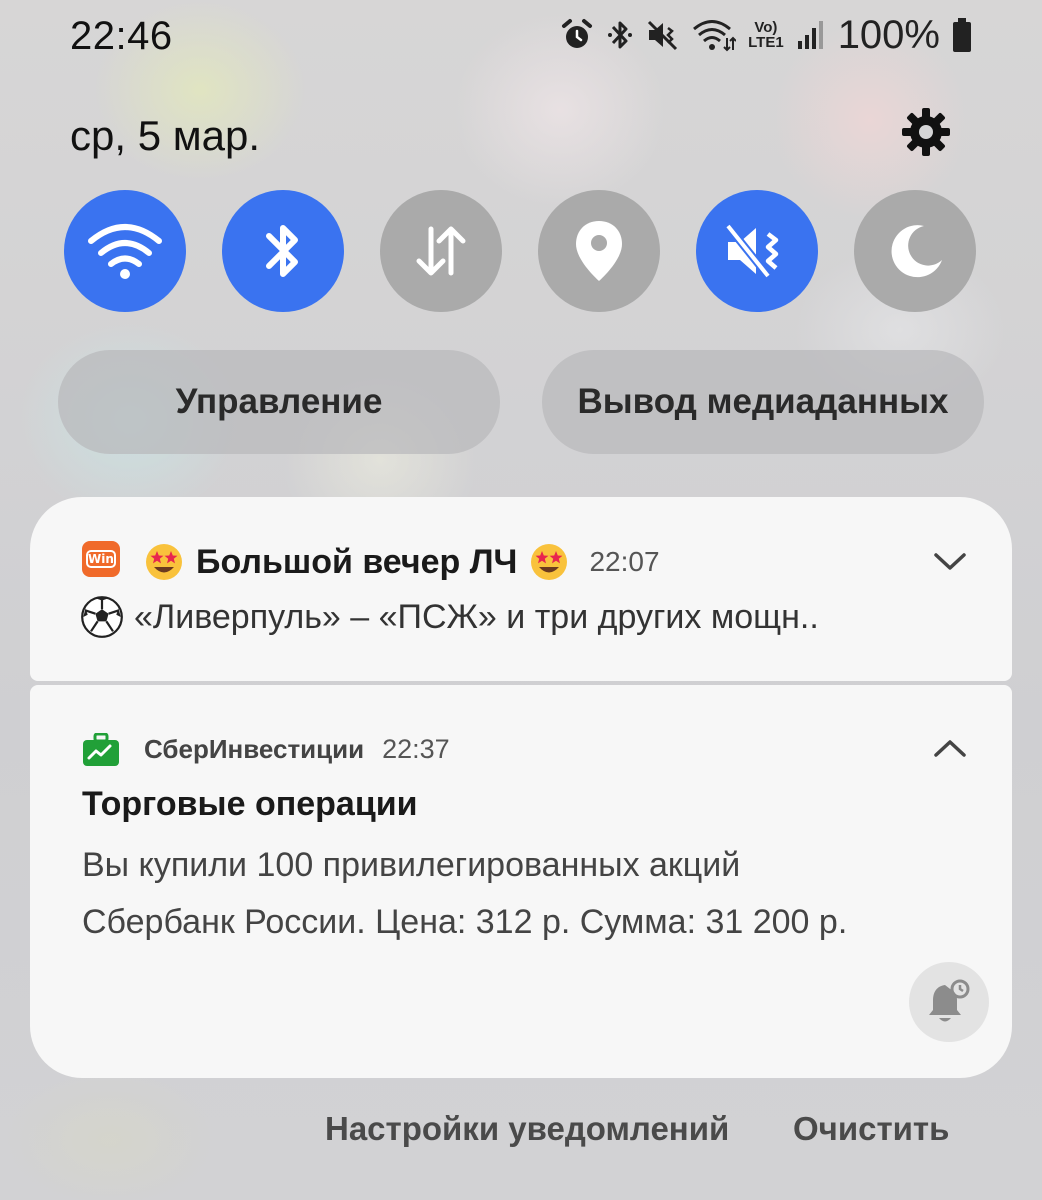  I want to click on toggle-location, so click(599, 251).